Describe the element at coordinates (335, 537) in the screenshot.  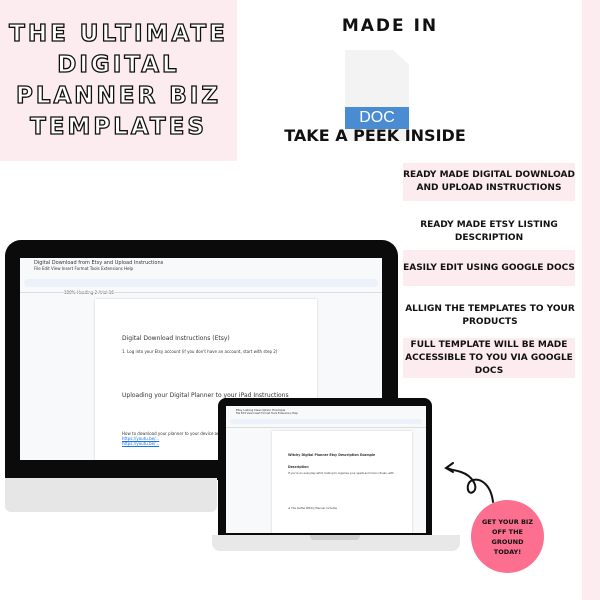
I see `laptop-notch` at that location.